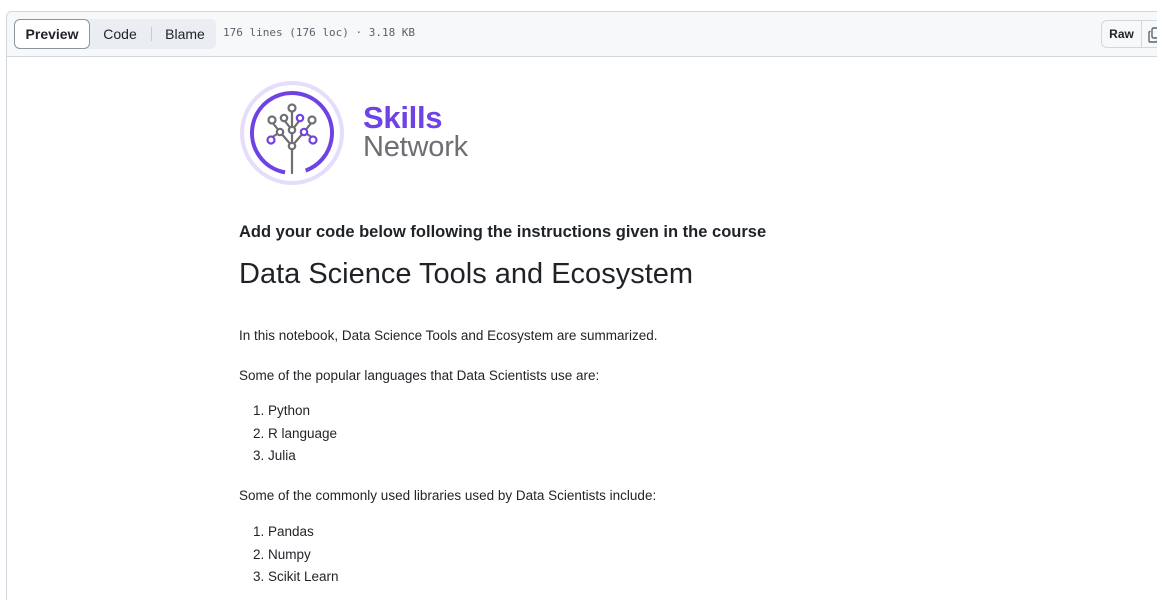 The image size is (1157, 600). Describe the element at coordinates (1152, 35) in the screenshot. I see `copy-icon` at that location.